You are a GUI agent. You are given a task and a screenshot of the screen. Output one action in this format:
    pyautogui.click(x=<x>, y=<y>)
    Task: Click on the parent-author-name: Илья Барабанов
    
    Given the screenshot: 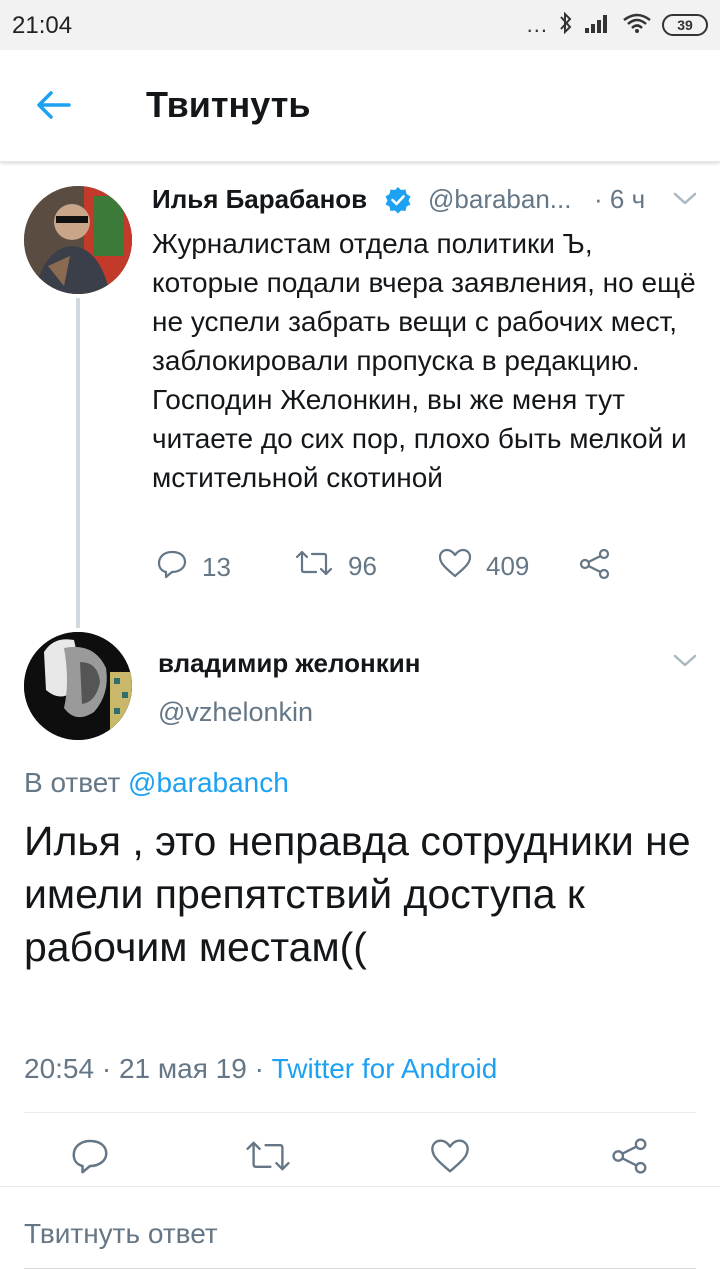 What is the action you would take?
    pyautogui.click(x=259, y=199)
    